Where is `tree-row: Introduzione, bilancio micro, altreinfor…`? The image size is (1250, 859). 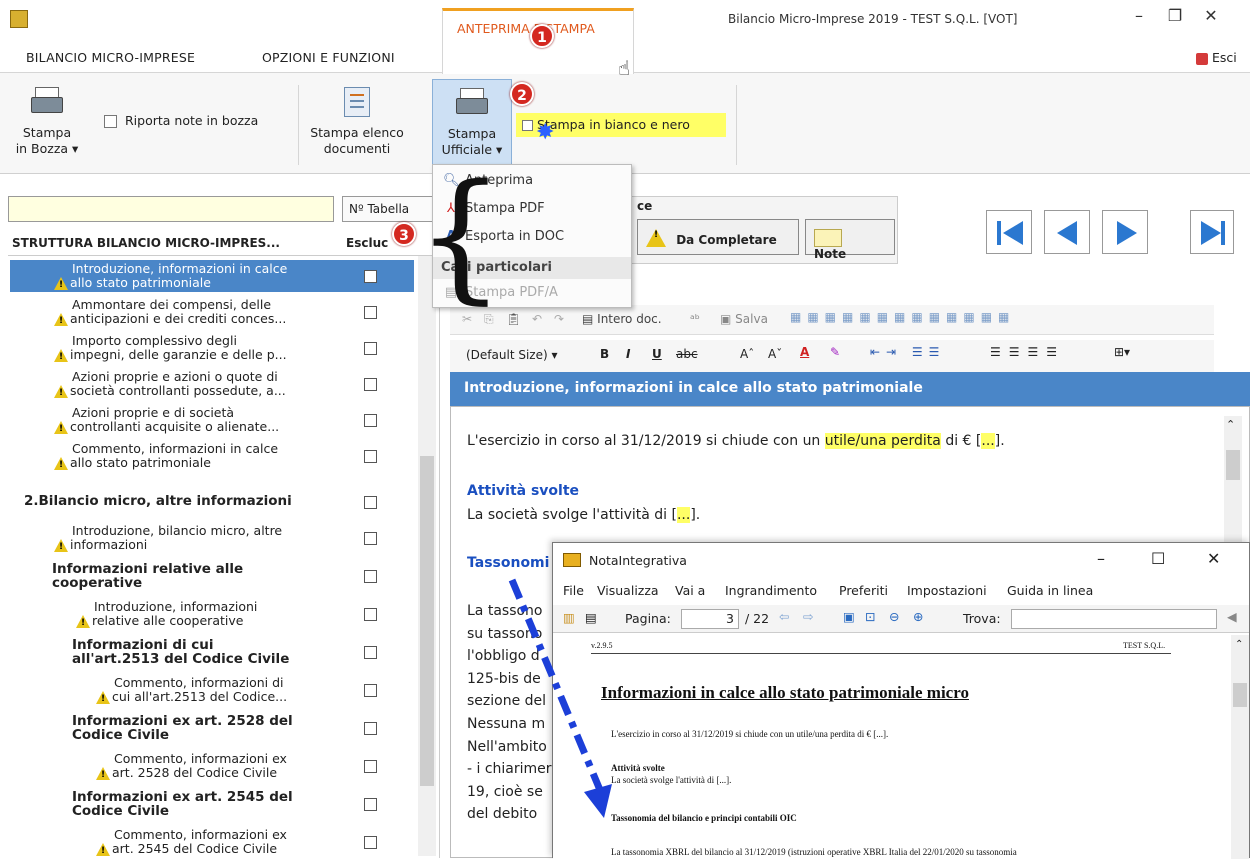
tree-row: Introduzione, bilancio micro, altreinfor… is located at coordinates (212, 538).